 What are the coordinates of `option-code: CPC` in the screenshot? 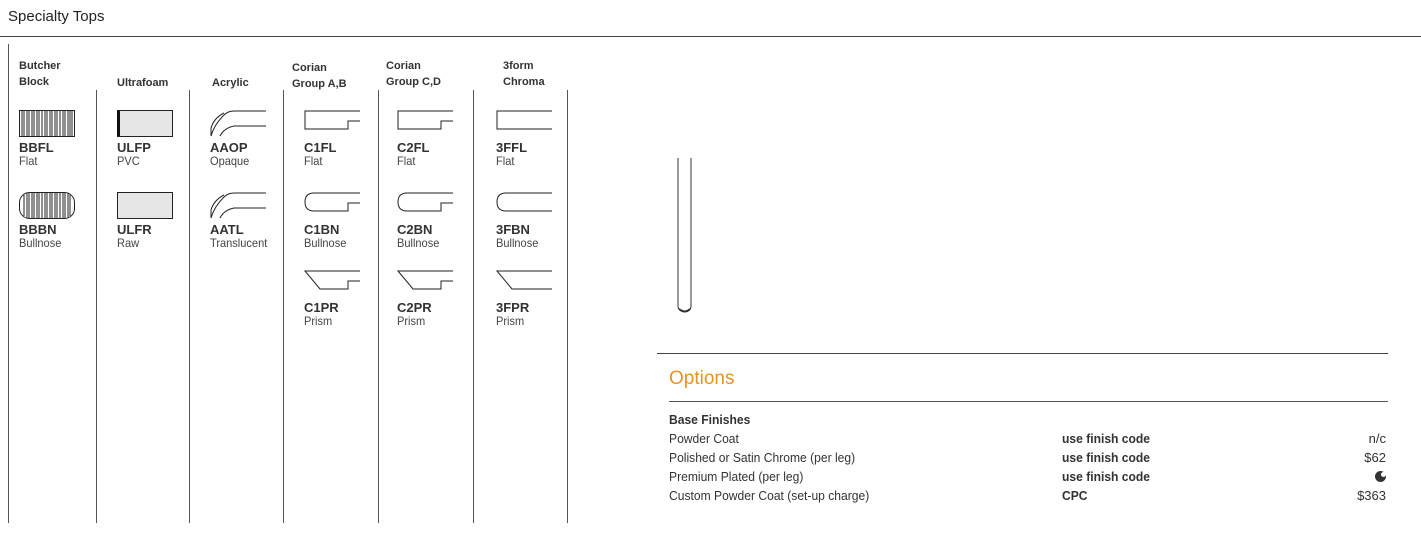 It's located at (1075, 495).